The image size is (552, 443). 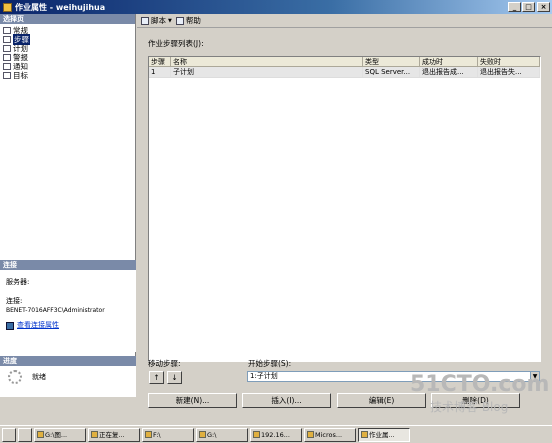 I want to click on server-label: 服务器:, so click(x=18, y=282).